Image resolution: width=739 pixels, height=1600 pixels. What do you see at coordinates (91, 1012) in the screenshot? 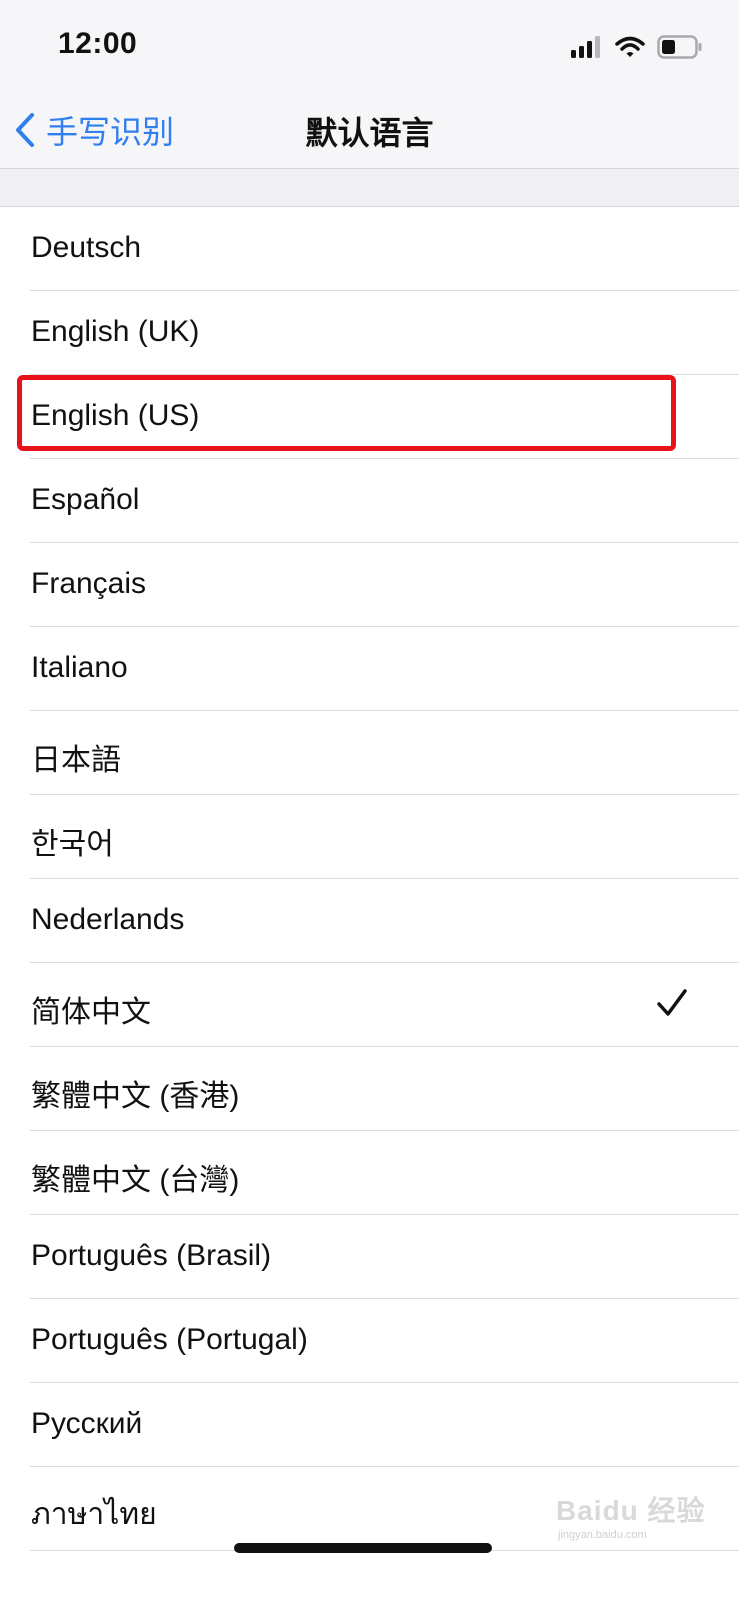
I see `language-label: 简体中文` at bounding box center [91, 1012].